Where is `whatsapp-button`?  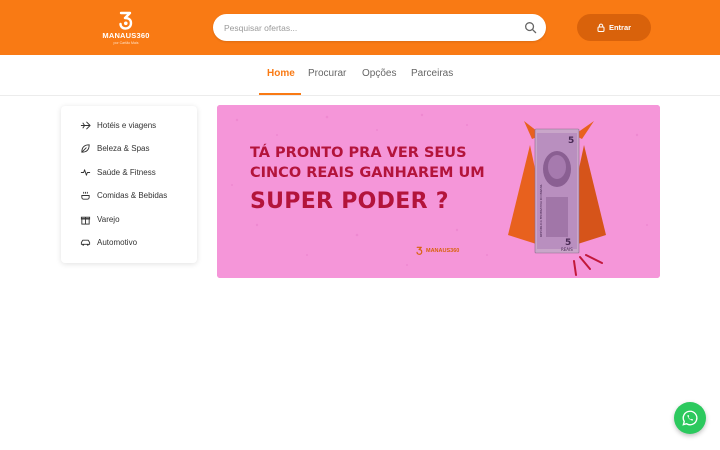
whatsapp-button is located at coordinates (690, 418).